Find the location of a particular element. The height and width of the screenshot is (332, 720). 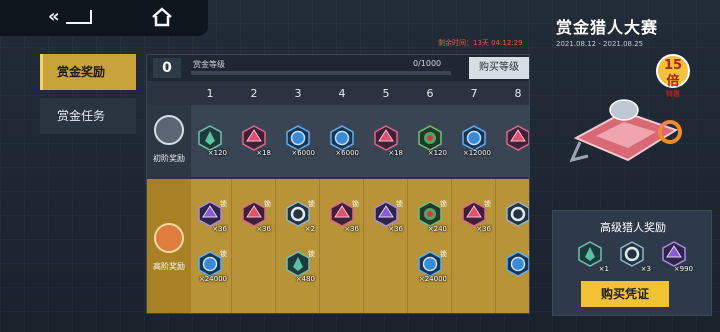

basic-reward-level-3: ×6000 is located at coordinates (298, 141).